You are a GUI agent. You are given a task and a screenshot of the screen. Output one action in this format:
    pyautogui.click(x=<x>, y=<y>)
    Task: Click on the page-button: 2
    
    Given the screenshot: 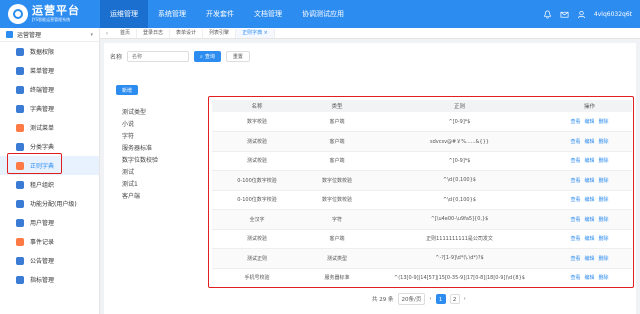 What is the action you would take?
    pyautogui.click(x=454, y=299)
    